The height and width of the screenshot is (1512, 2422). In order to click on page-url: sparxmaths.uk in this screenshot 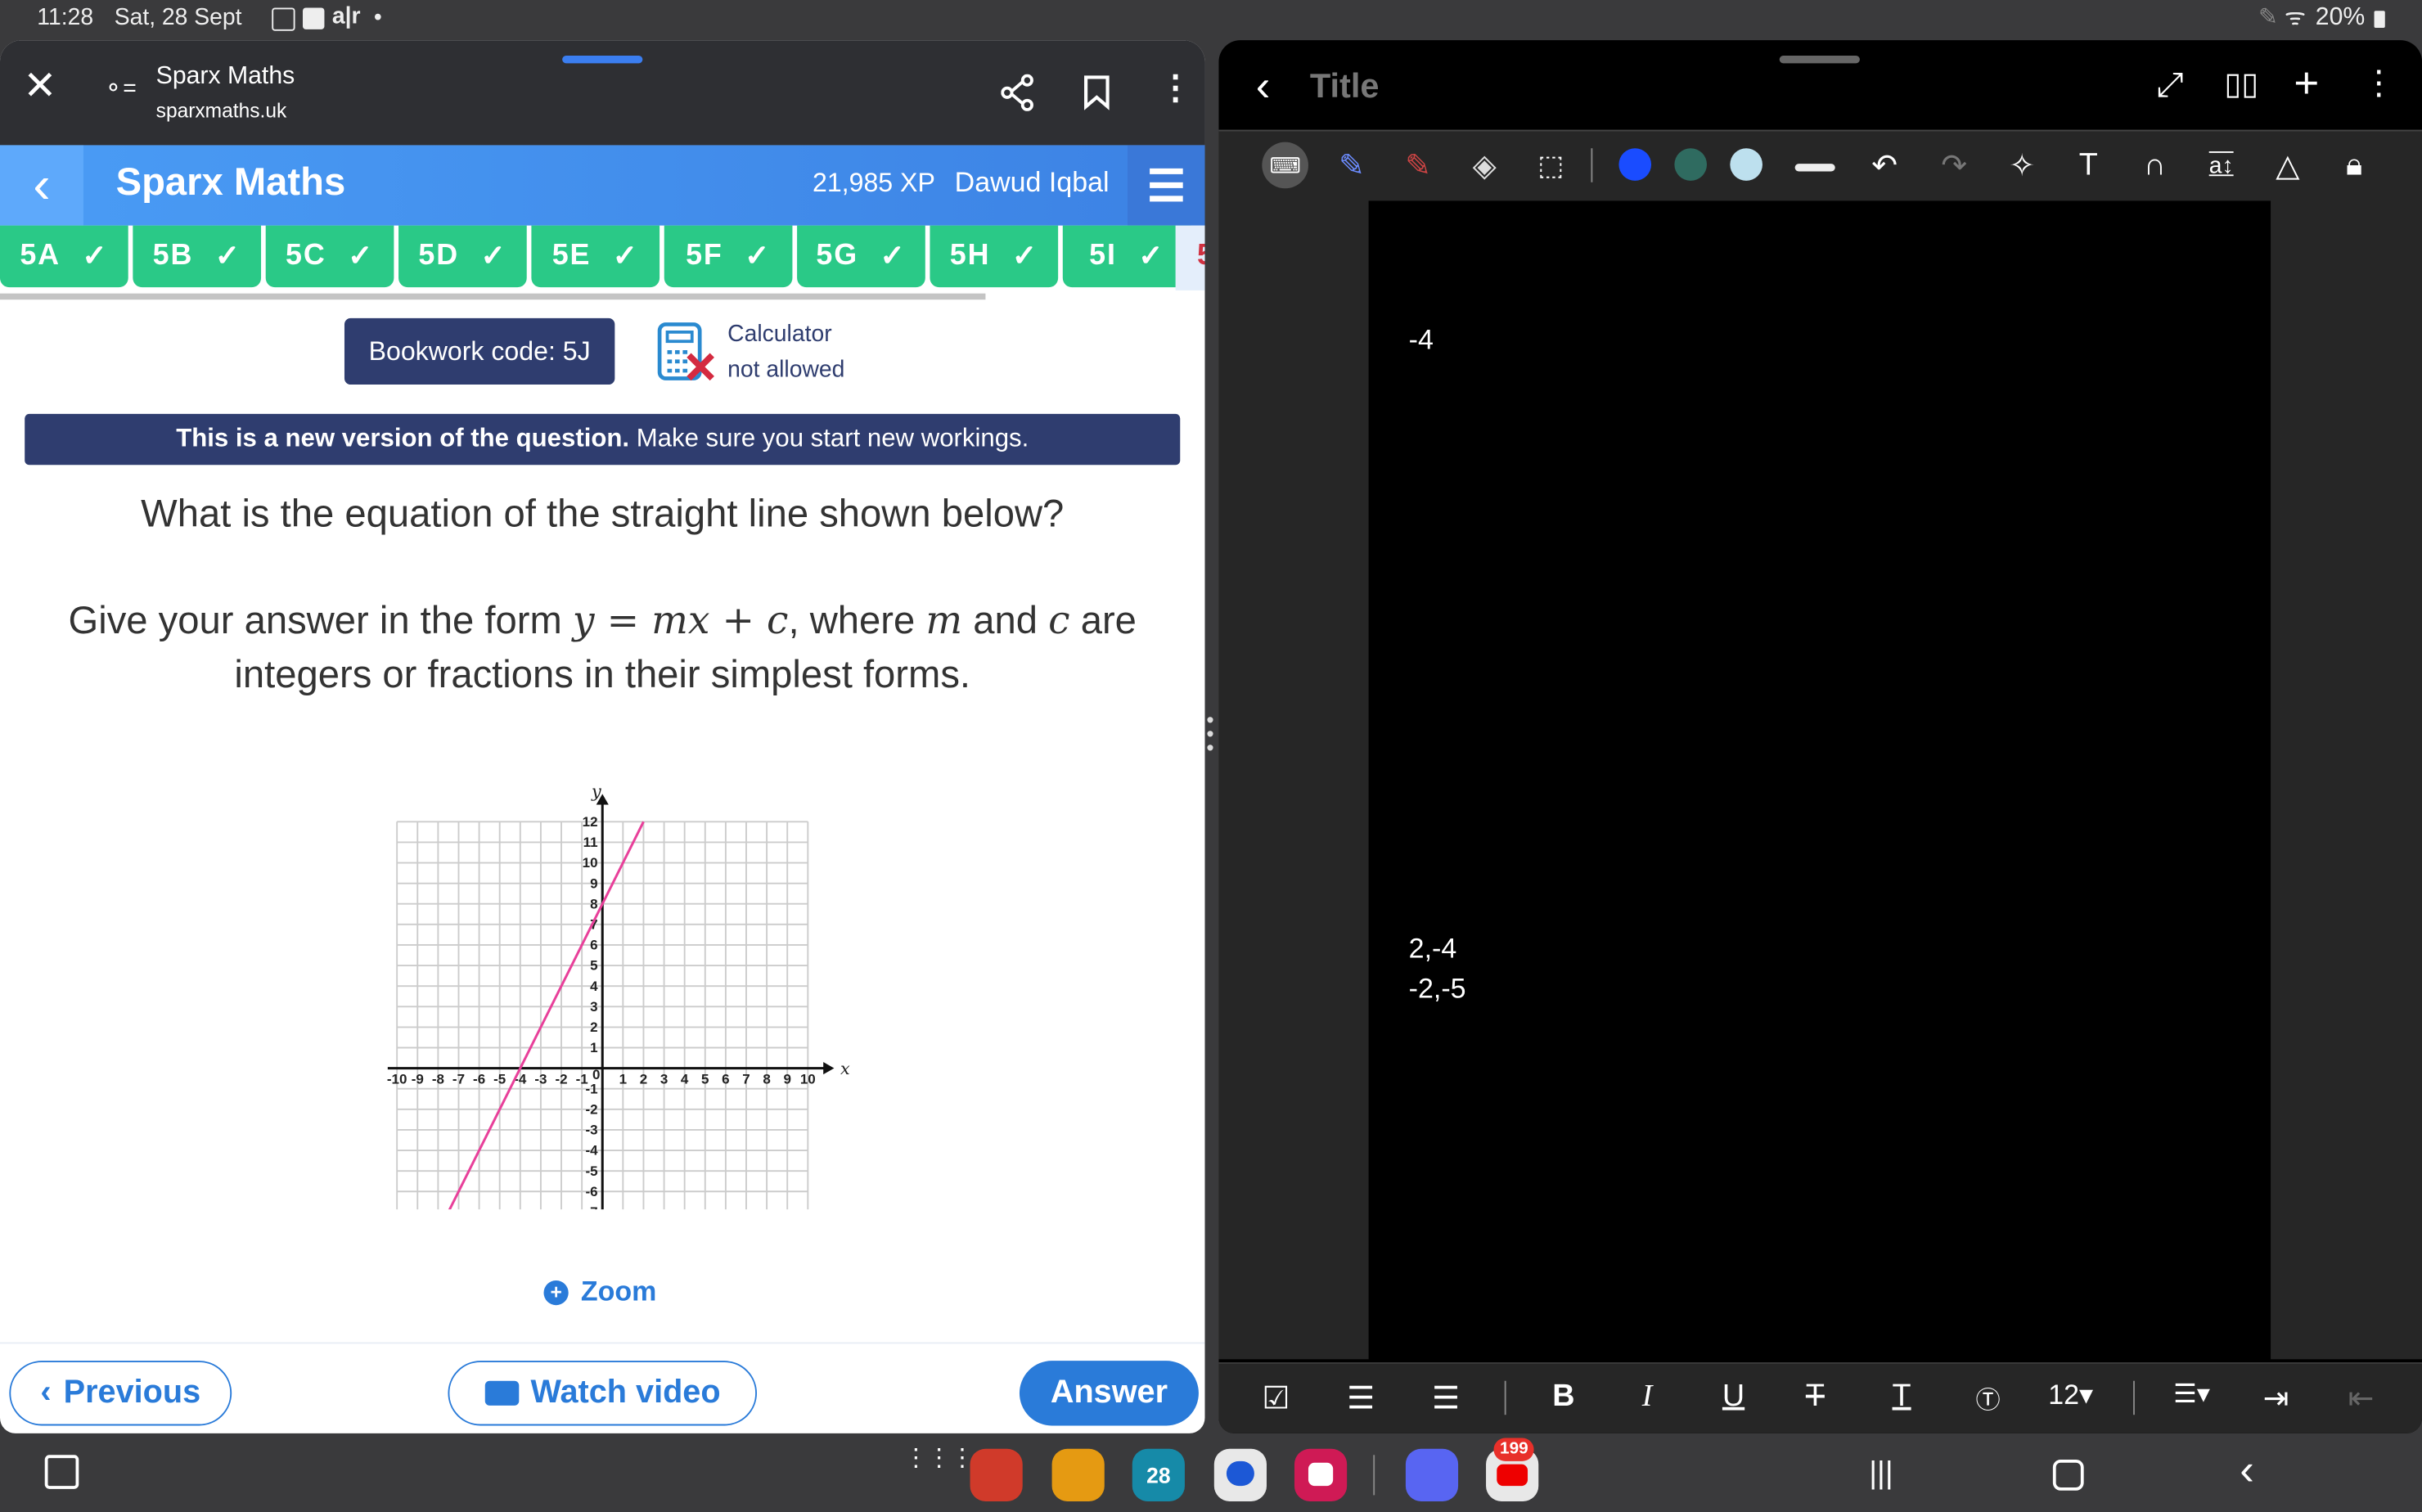, I will do `click(222, 111)`.